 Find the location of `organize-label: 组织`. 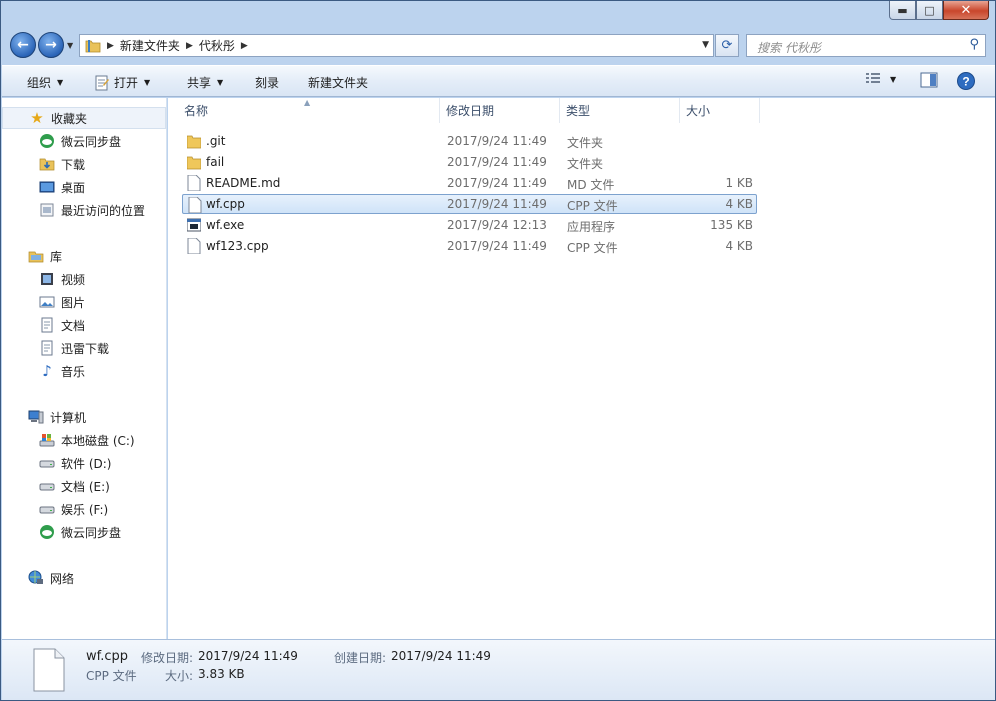

organize-label: 组织 is located at coordinates (39, 83).